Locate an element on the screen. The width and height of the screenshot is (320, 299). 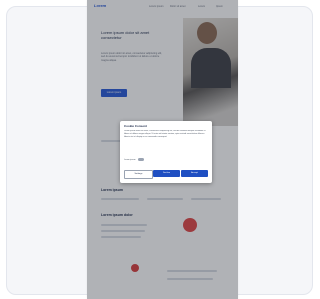
consent-toggle-row: Lorem ipsum is located at coordinates (134, 160).